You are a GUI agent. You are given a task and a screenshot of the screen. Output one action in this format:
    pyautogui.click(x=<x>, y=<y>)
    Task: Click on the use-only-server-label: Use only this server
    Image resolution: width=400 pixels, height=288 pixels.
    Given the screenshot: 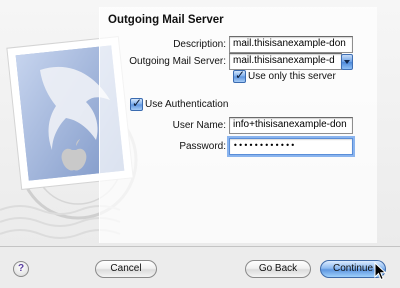 What is the action you would take?
    pyautogui.click(x=292, y=76)
    